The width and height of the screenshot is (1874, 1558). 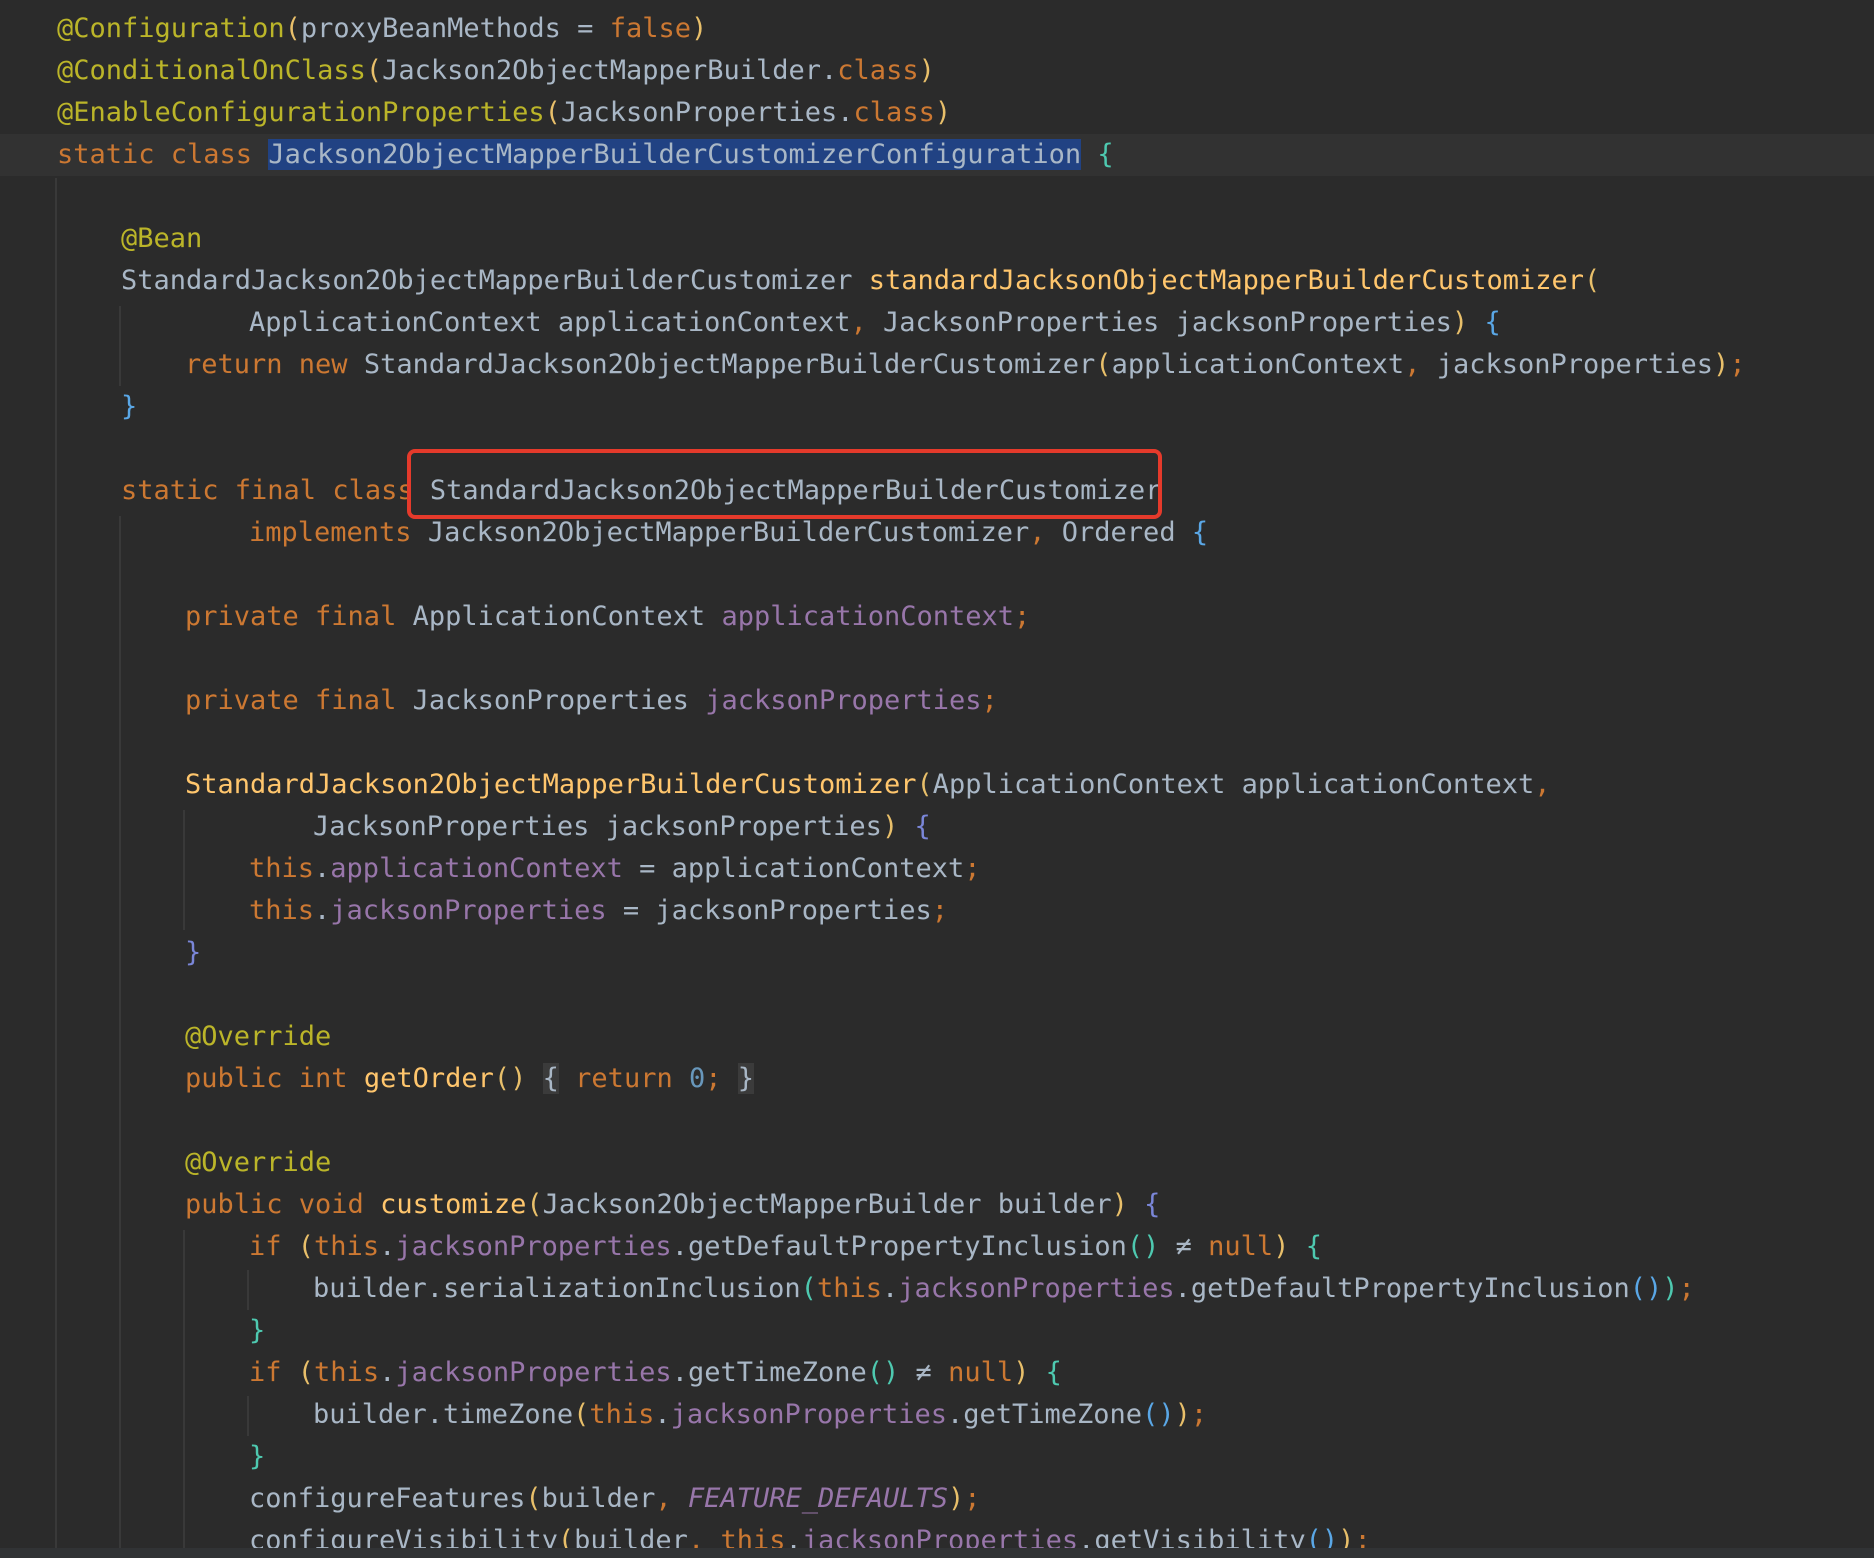 I want to click on keyword: static class, so click(x=163, y=154).